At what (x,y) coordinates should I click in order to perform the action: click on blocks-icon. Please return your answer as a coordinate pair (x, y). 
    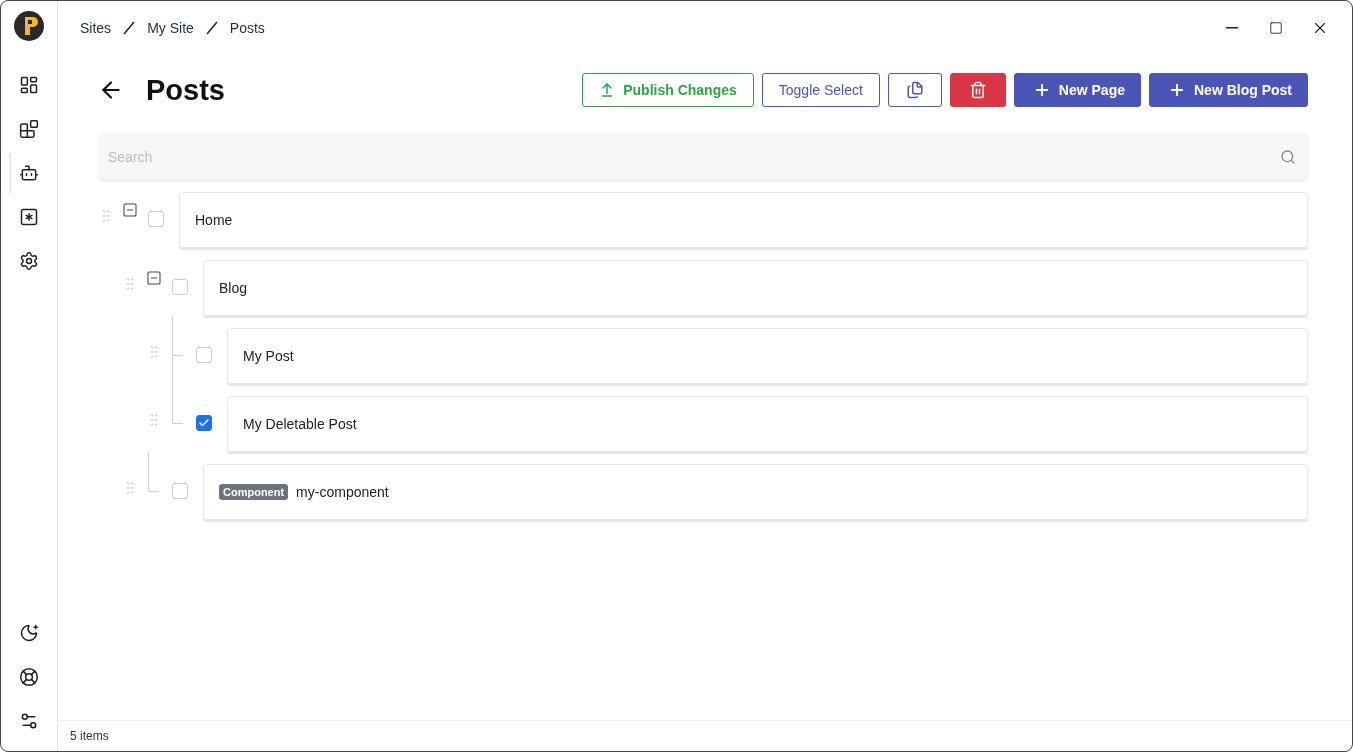
    Looking at the image, I should click on (29, 129).